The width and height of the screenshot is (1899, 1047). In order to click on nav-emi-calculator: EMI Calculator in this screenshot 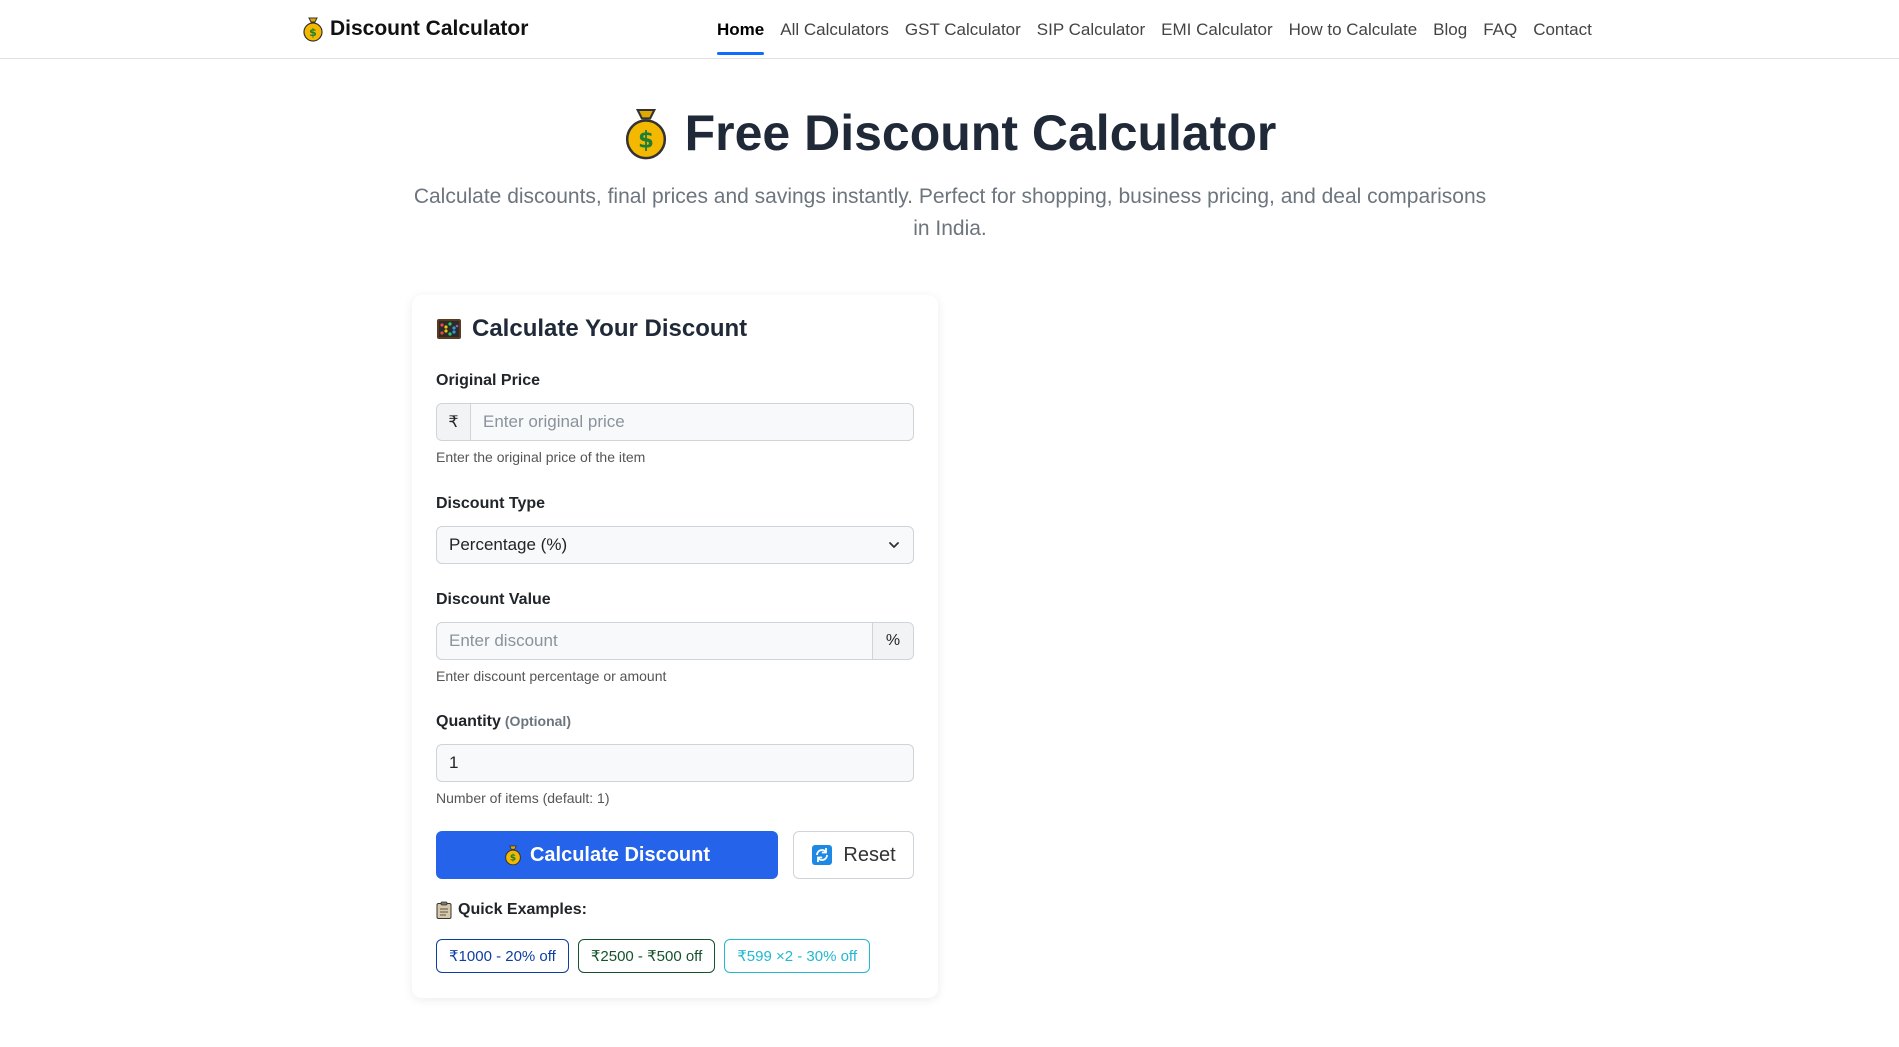, I will do `click(1216, 29)`.